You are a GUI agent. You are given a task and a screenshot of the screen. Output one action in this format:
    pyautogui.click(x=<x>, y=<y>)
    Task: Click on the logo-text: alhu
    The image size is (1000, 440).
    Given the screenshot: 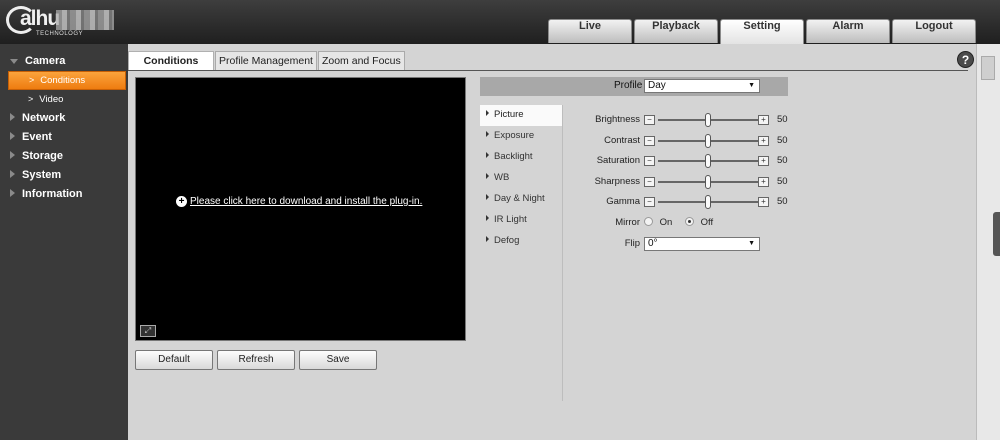 What is the action you would take?
    pyautogui.click(x=40, y=18)
    